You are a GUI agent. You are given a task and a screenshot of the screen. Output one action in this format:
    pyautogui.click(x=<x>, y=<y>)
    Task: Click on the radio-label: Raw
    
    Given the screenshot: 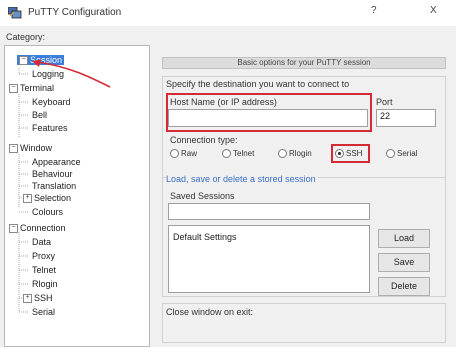 What is the action you would take?
    pyautogui.click(x=189, y=153)
    